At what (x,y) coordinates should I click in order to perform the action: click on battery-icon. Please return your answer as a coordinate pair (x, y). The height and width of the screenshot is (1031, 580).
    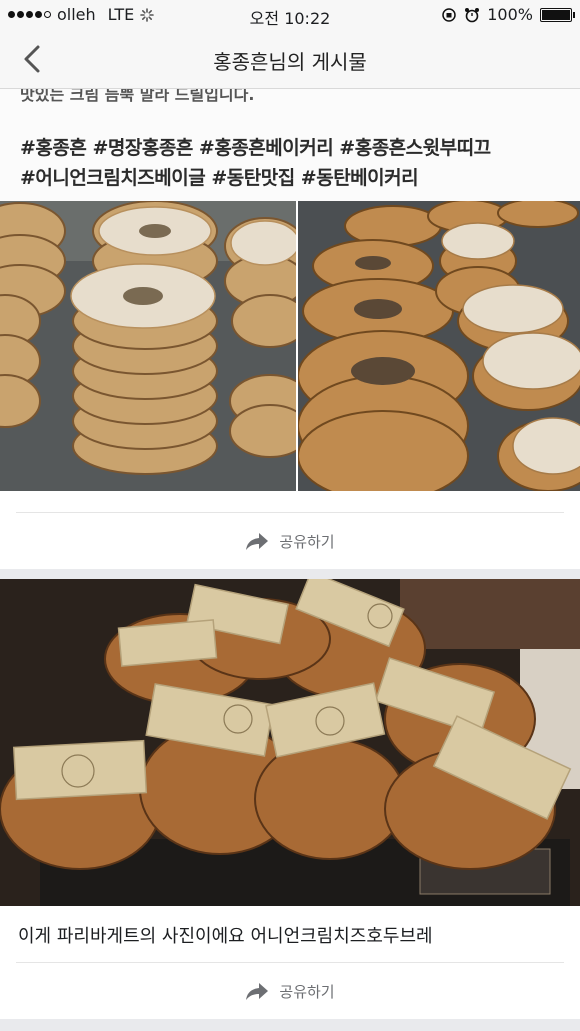
    Looking at the image, I should click on (557, 14).